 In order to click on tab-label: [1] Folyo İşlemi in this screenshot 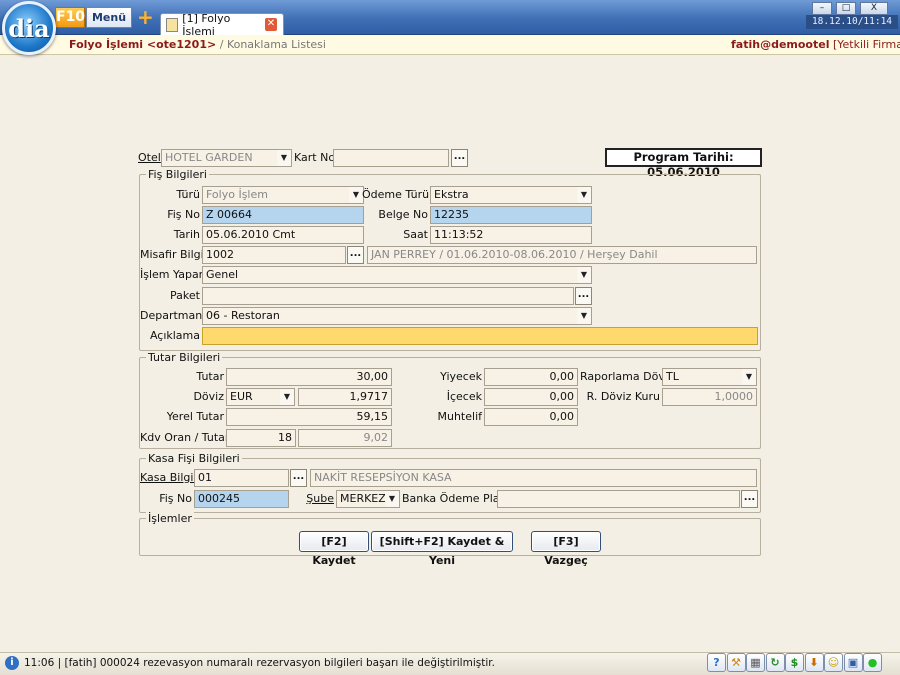, I will do `click(206, 24)`.